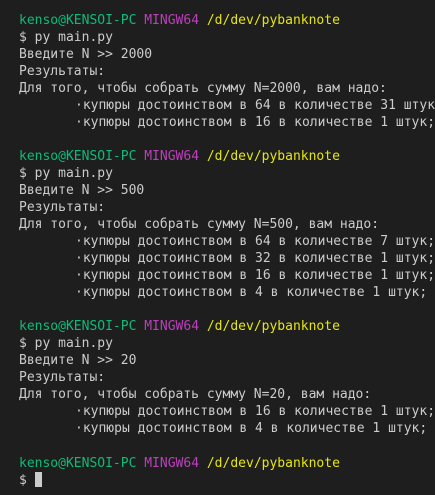 The width and height of the screenshot is (435, 495). I want to click on active-command-line: $, so click(30, 480).